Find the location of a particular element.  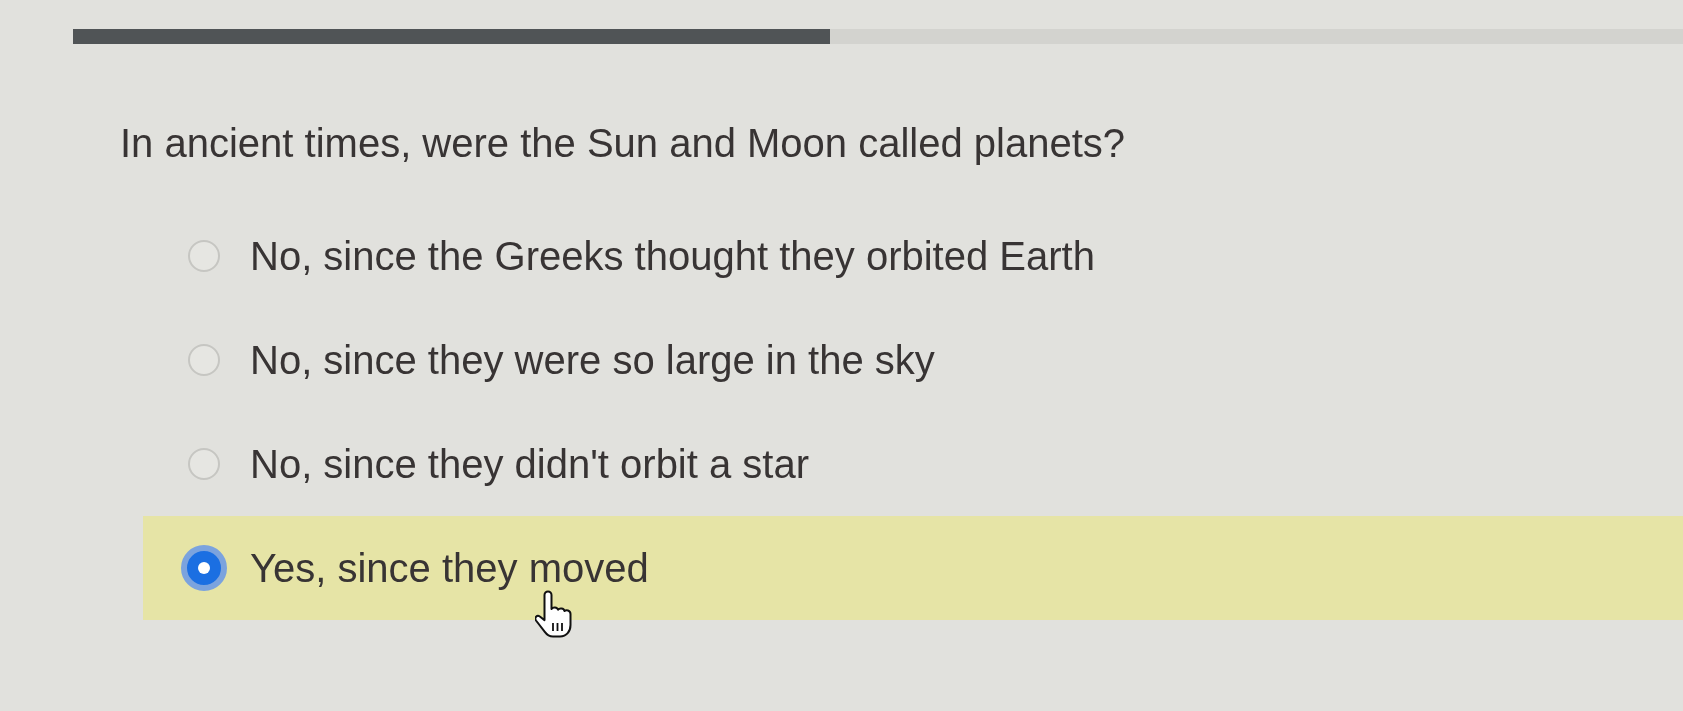

option-label: No, since the Greeks thought they orbited Earth is located at coordinates (672, 256).